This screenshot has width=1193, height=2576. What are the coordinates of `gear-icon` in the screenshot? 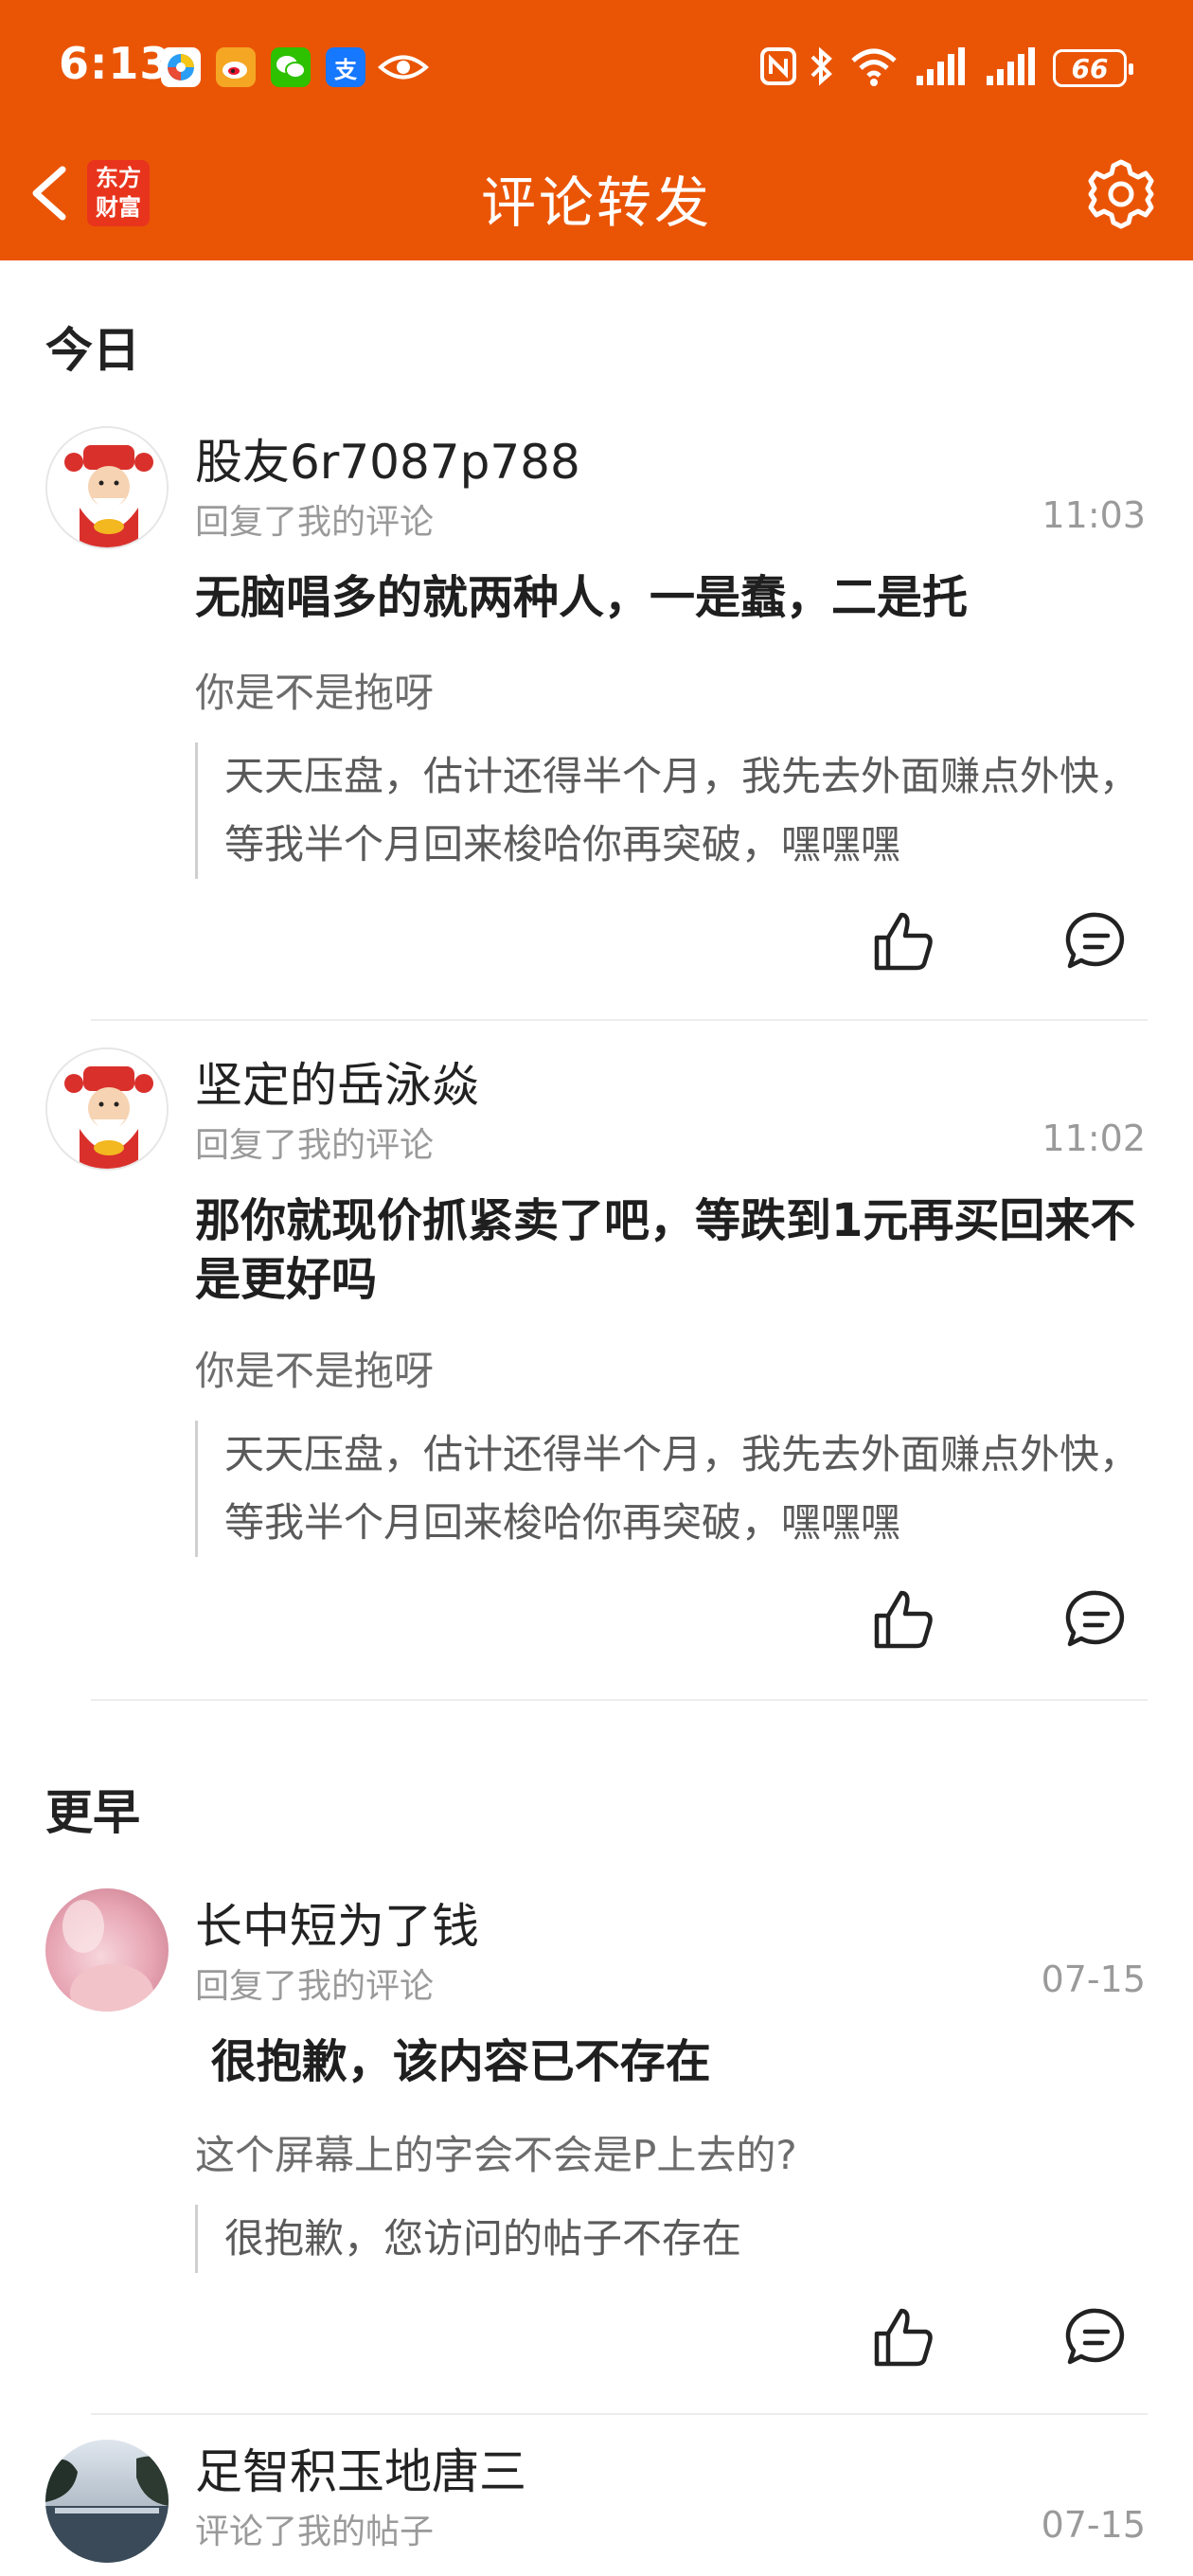 It's located at (1121, 194).